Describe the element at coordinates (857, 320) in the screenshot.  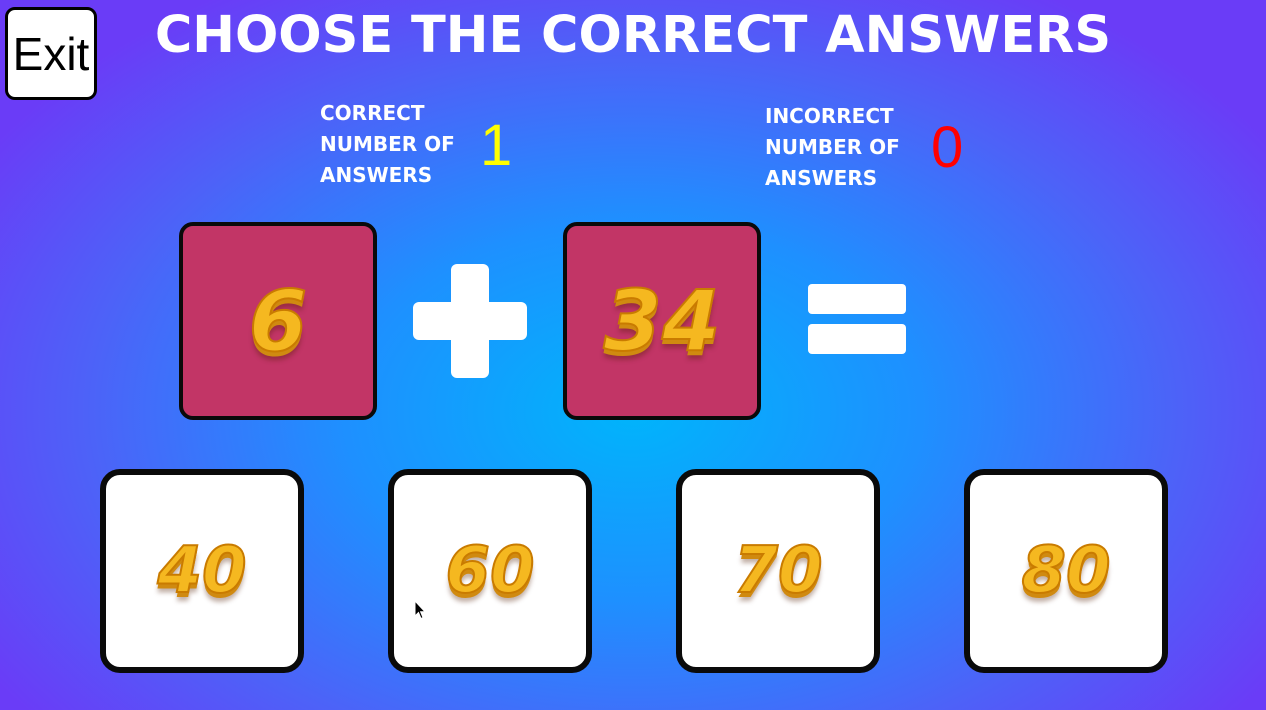
I see `equals-icon` at that location.